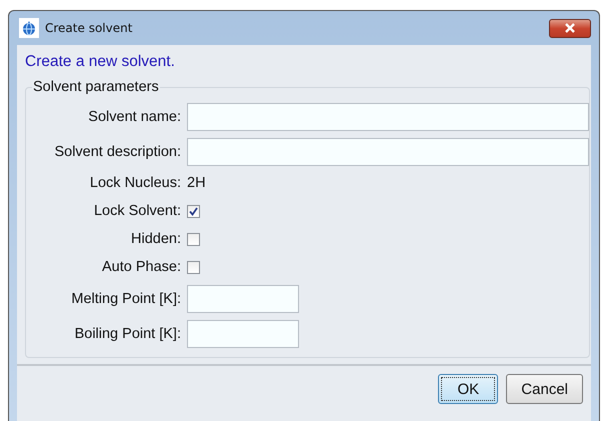 Image resolution: width=608 pixels, height=421 pixels. Describe the element at coordinates (196, 183) in the screenshot. I see `field-value: 2H` at that location.